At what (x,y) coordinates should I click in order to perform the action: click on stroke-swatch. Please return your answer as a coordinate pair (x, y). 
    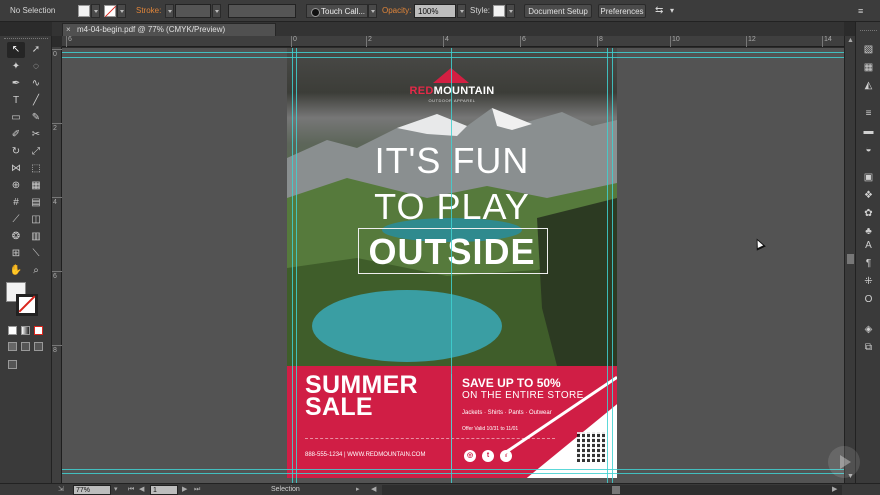
    Looking at the image, I should click on (110, 11).